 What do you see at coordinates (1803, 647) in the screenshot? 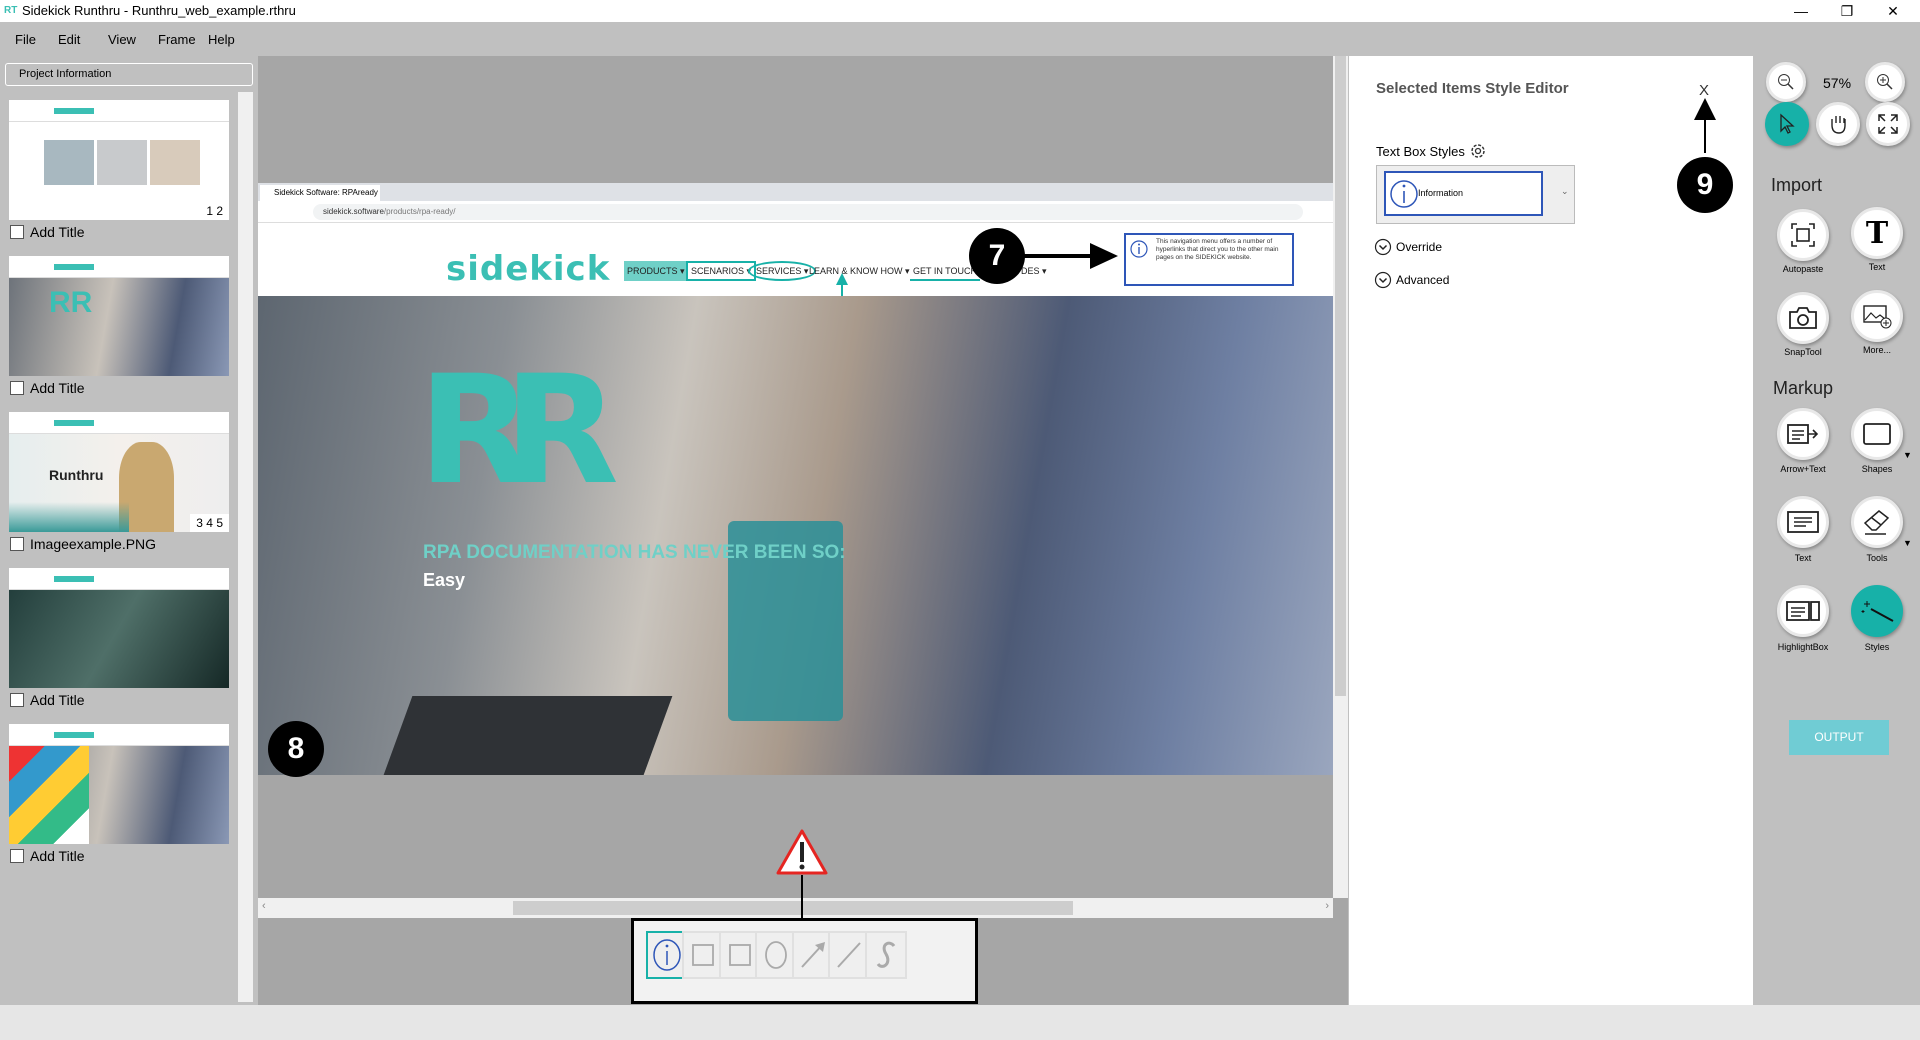
I see `highlightbox-label: HighlightBox` at bounding box center [1803, 647].